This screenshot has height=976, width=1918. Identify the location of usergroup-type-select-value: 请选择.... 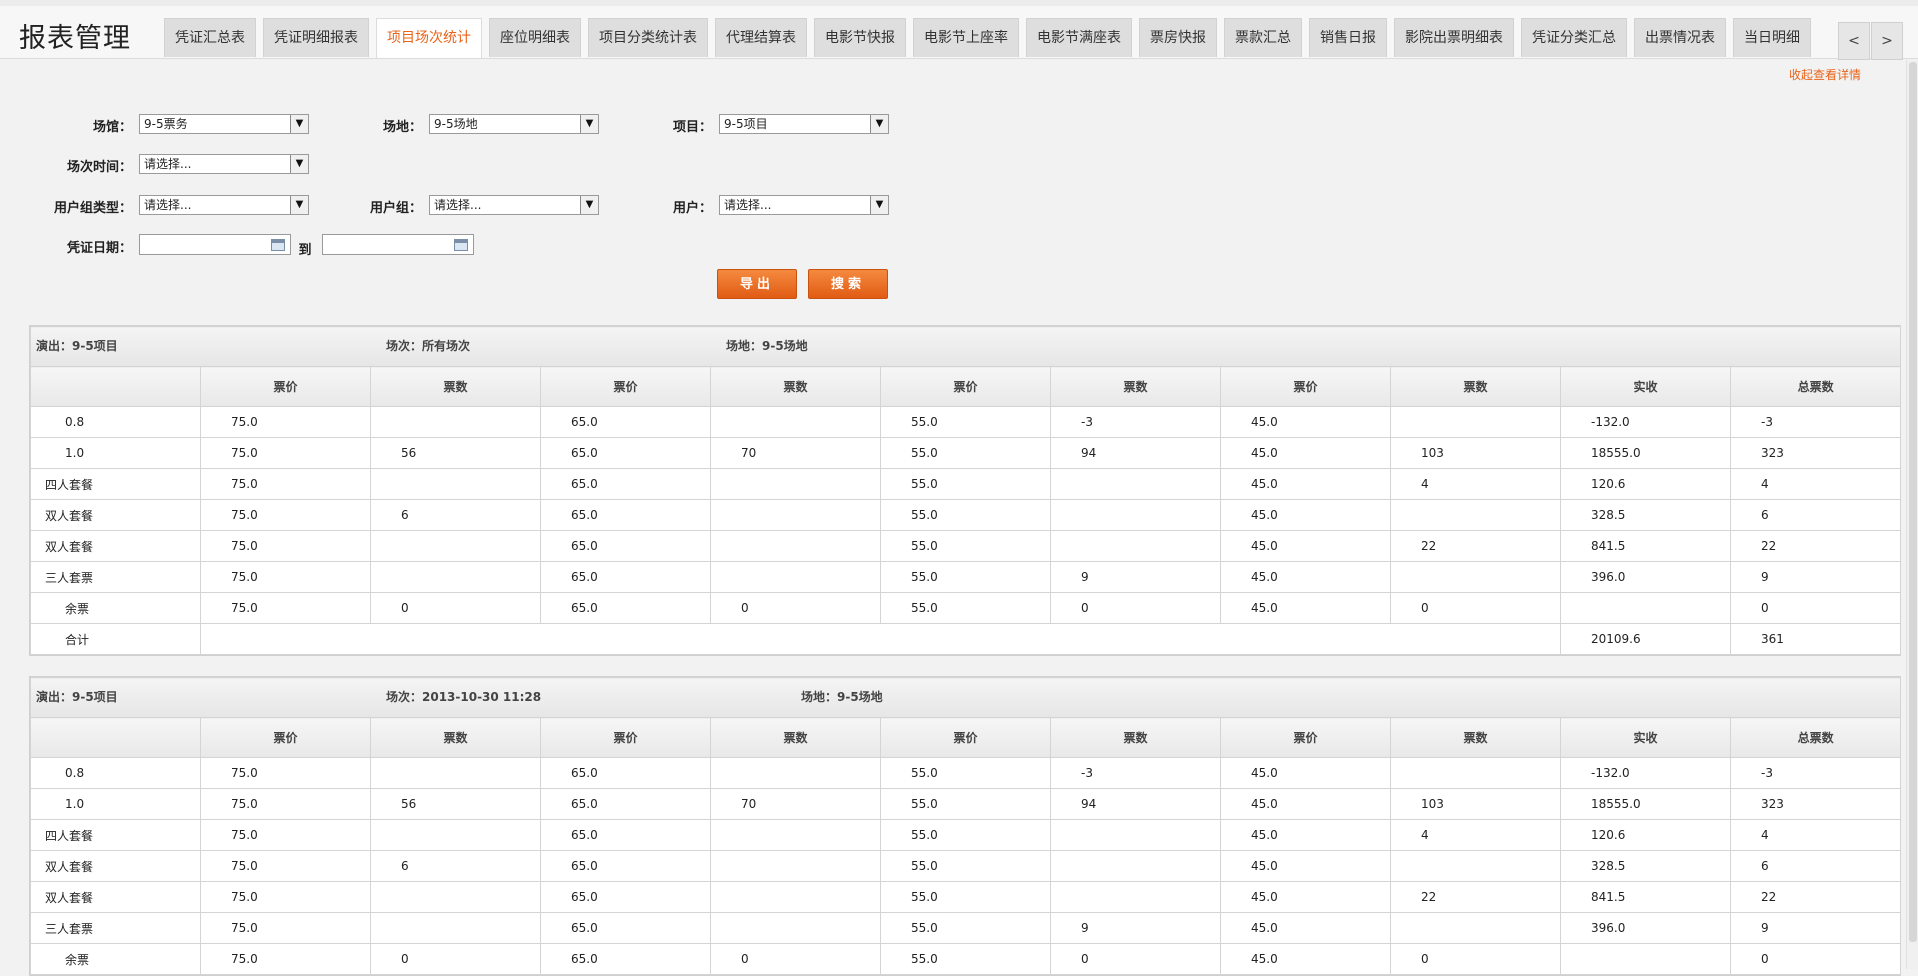
(168, 205).